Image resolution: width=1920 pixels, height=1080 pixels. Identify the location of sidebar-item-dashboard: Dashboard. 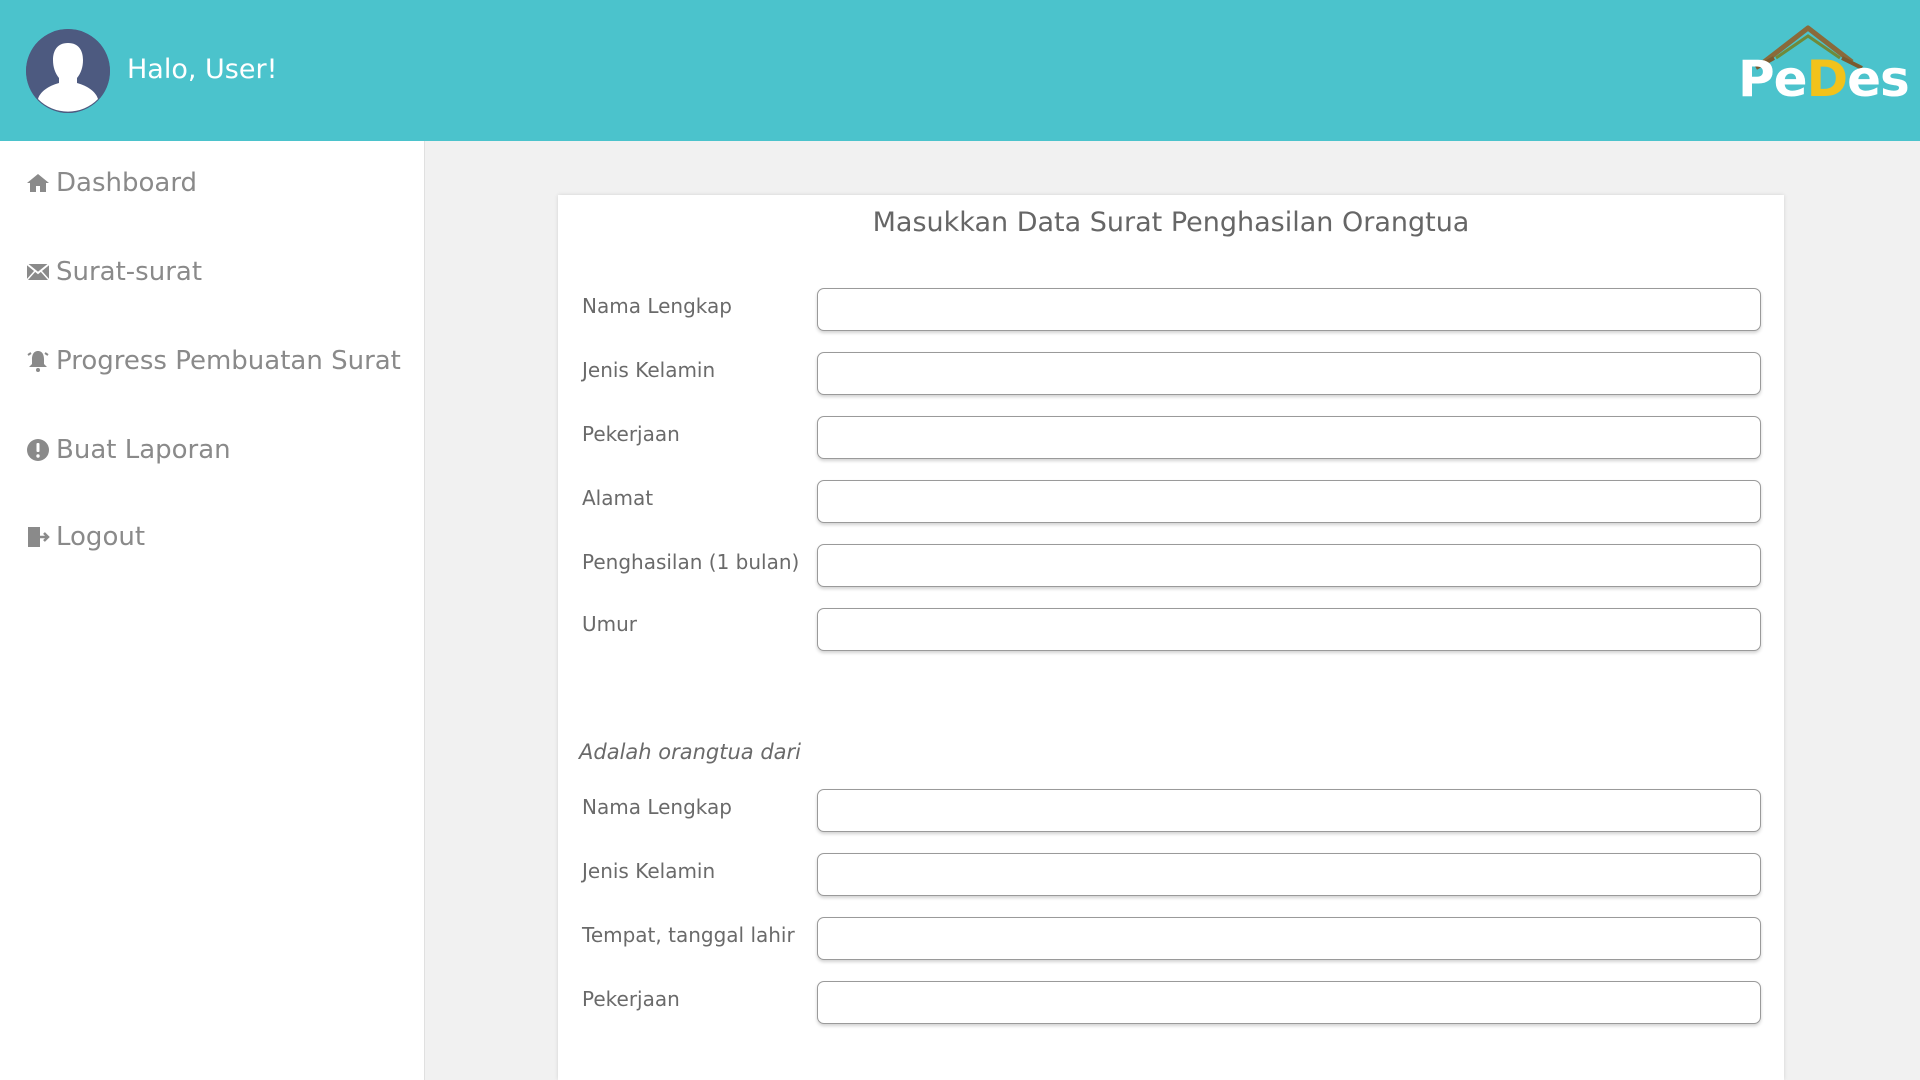
(111, 183).